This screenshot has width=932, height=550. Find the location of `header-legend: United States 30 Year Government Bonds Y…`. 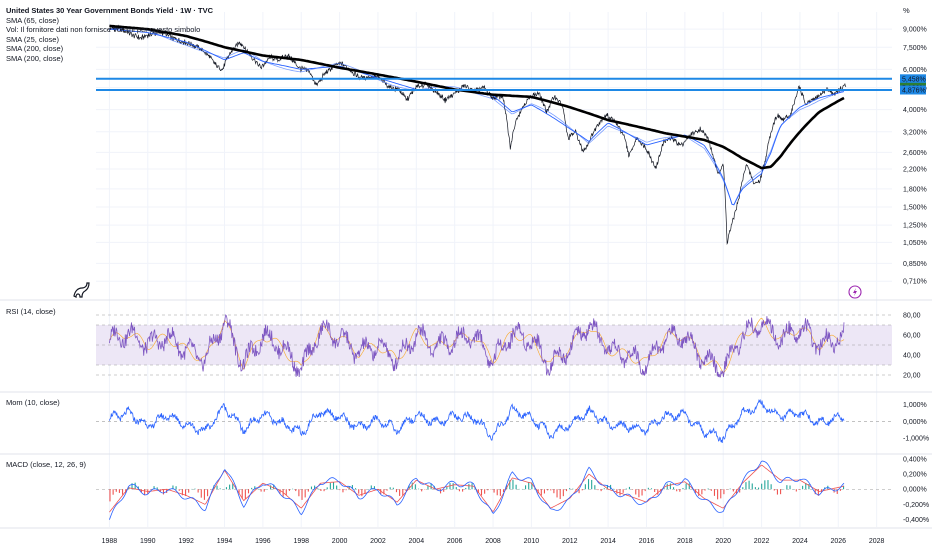

header-legend: United States 30 Year Government Bonds Y… is located at coordinates (109, 35).